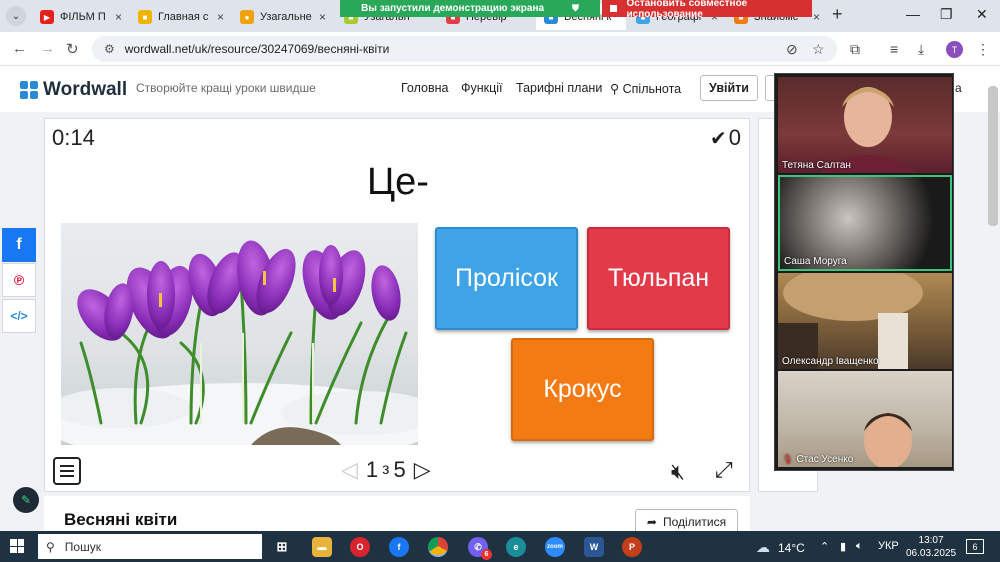 This screenshot has width=1000, height=562. What do you see at coordinates (707, 10) in the screenshot?
I see `stop-sharing-button: Остановить совместное использование` at bounding box center [707, 10].